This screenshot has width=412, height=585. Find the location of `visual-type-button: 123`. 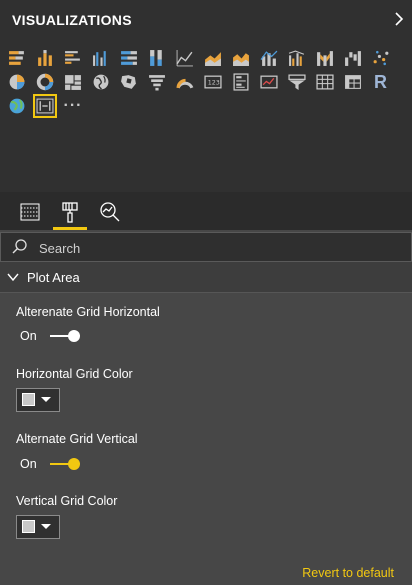

visual-type-button: 123 is located at coordinates (213, 82).